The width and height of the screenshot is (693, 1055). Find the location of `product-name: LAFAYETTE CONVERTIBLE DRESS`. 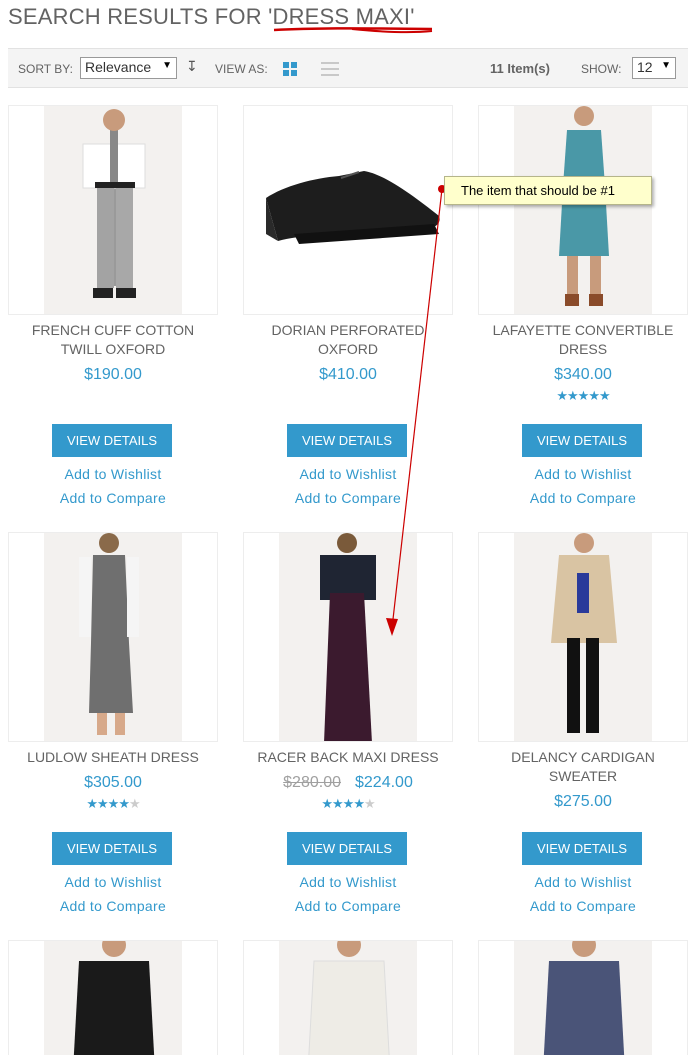

product-name: LAFAYETTE CONVERTIBLE DRESS is located at coordinates (583, 340).